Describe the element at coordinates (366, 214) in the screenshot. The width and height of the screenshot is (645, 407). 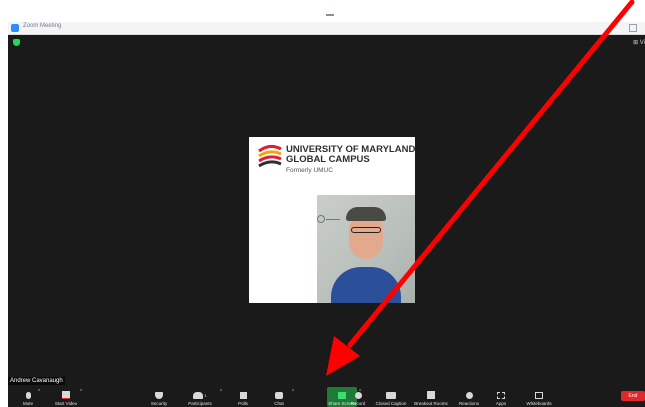
I see `person-cap` at that location.